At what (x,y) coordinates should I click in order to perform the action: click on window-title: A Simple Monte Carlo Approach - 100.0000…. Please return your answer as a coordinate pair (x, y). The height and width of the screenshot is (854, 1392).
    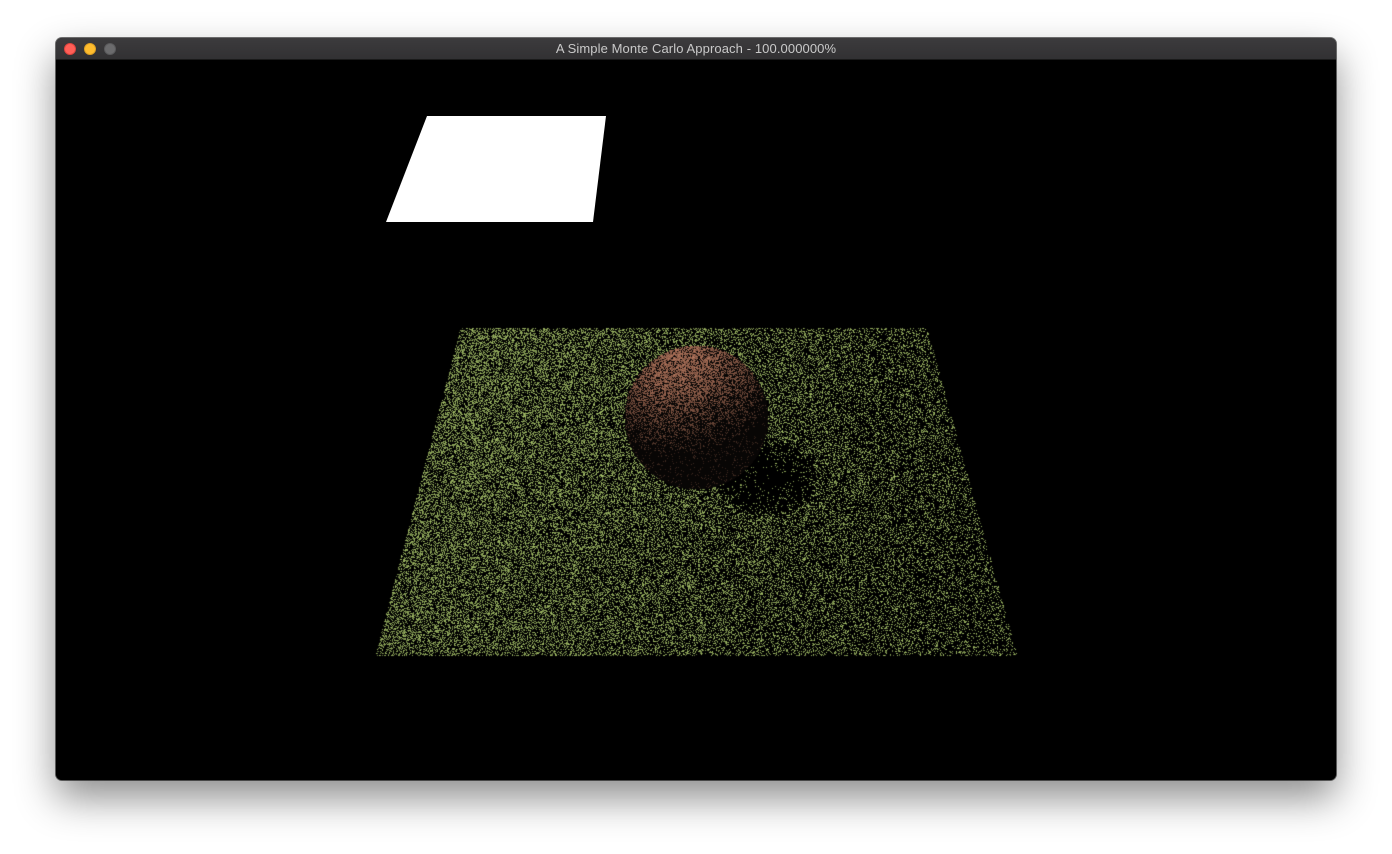
    Looking at the image, I should click on (696, 48).